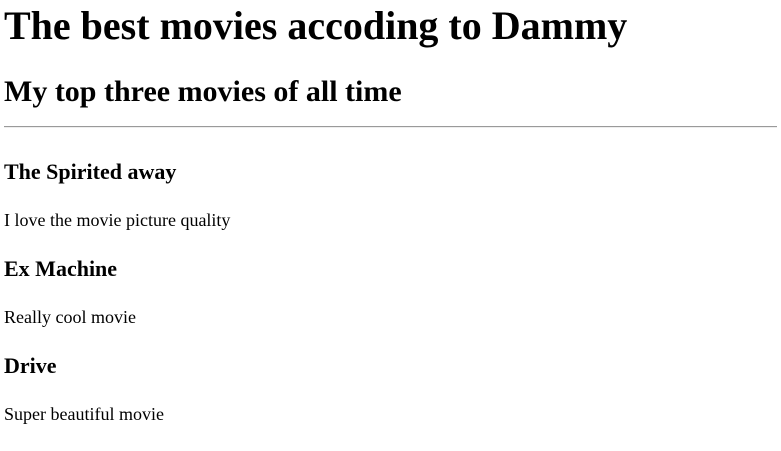  I want to click on movie-title-drive: Drive, so click(30, 365).